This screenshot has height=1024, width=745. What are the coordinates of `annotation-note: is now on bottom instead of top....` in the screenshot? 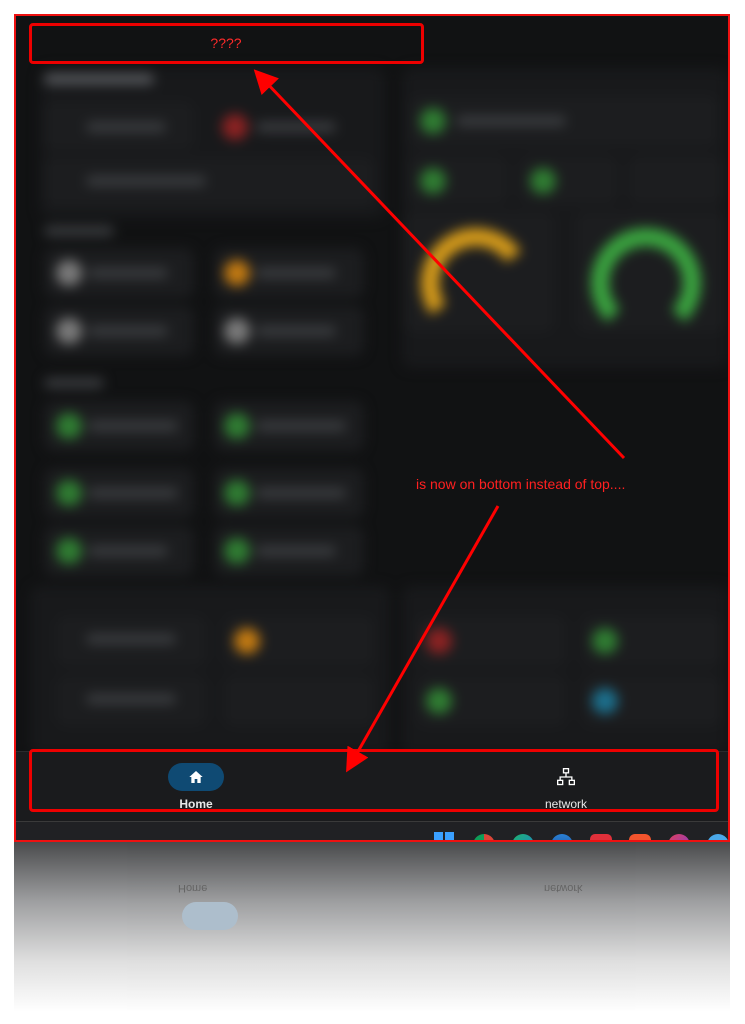 It's located at (521, 484).